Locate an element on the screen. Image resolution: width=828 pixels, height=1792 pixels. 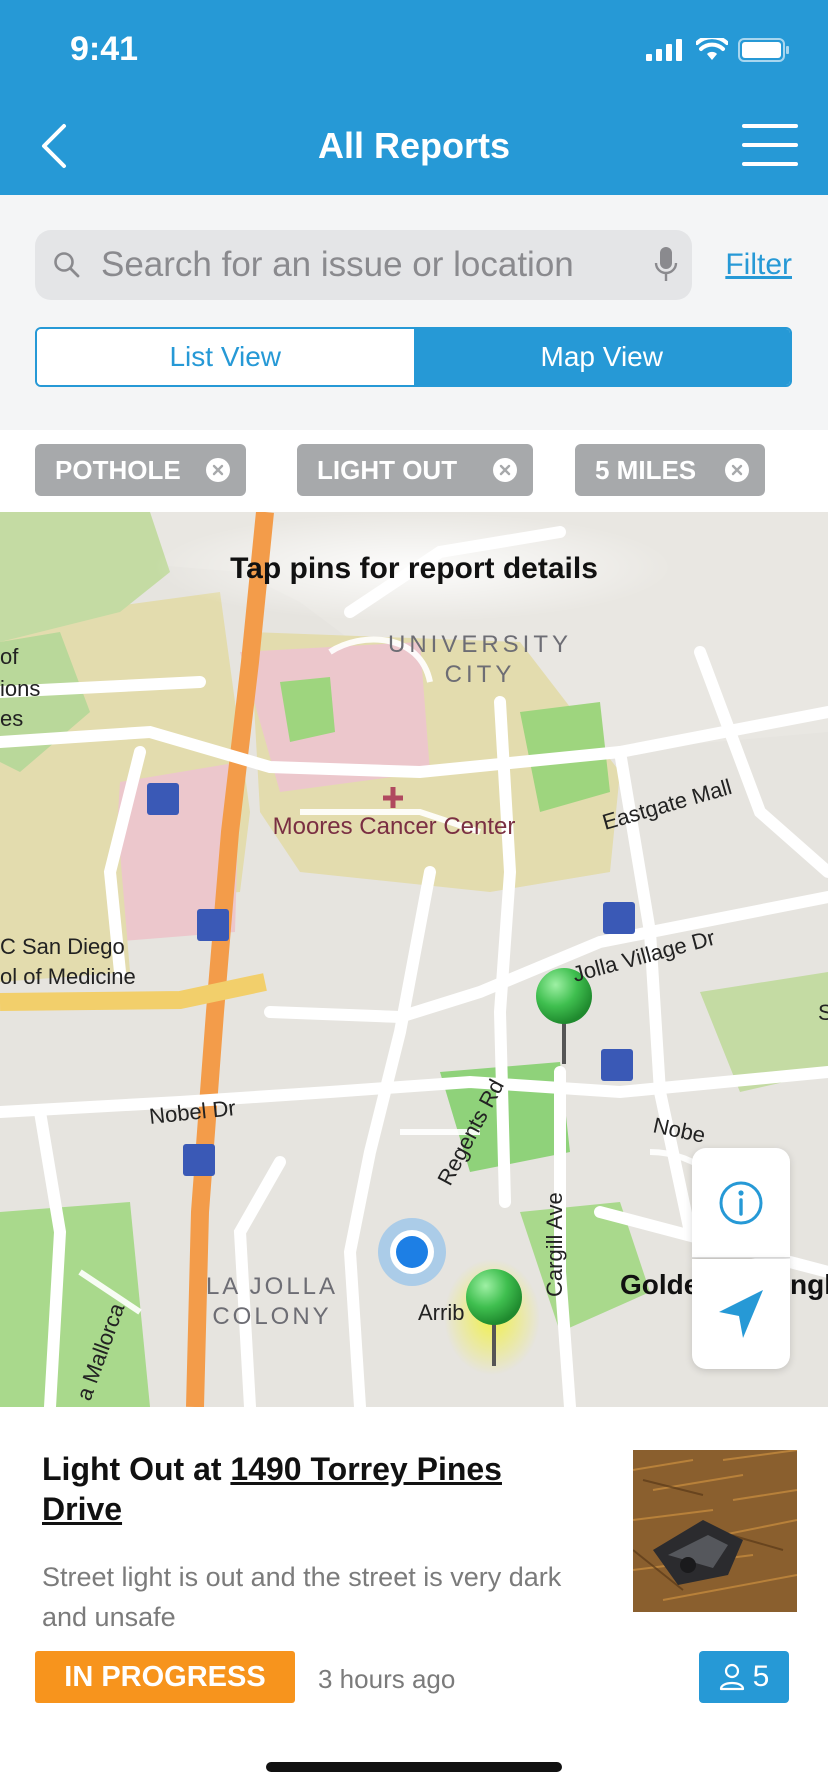
report-photo is located at coordinates (715, 1531).